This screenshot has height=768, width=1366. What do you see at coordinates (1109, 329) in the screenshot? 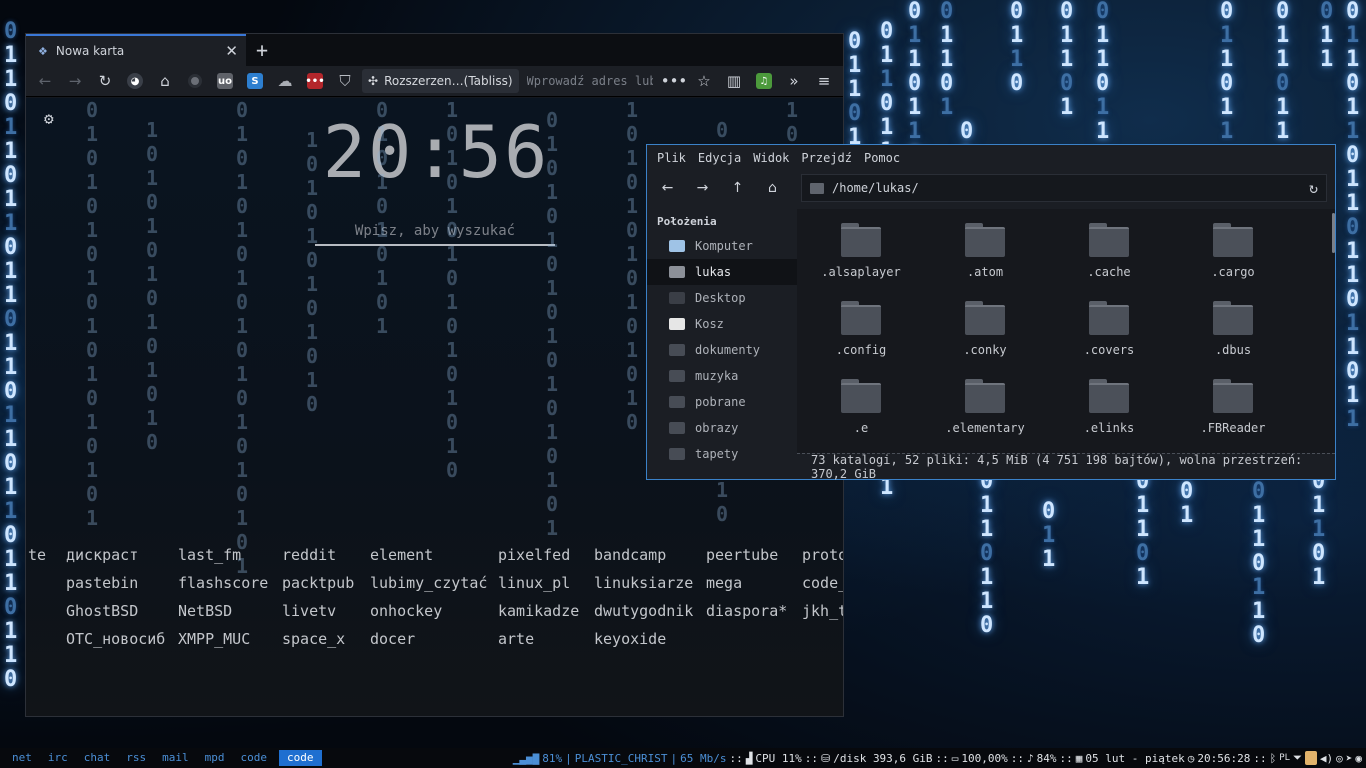
I see `file-item: .covers` at bounding box center [1109, 329].